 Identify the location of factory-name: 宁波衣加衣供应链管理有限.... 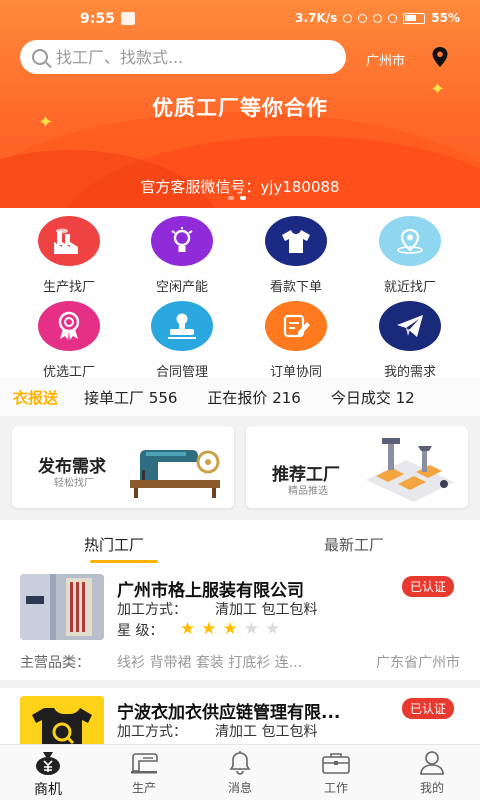
(229, 713).